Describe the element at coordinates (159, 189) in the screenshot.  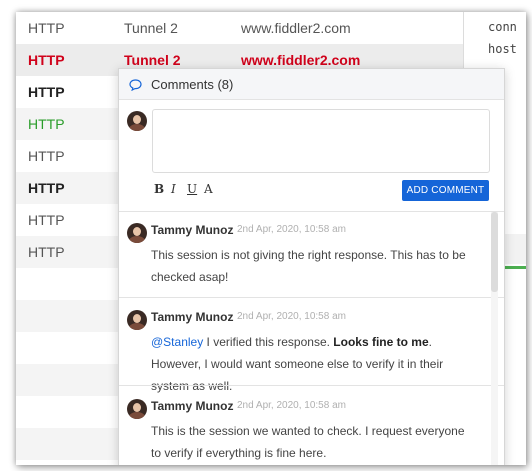
I see `bold-button: B` at that location.